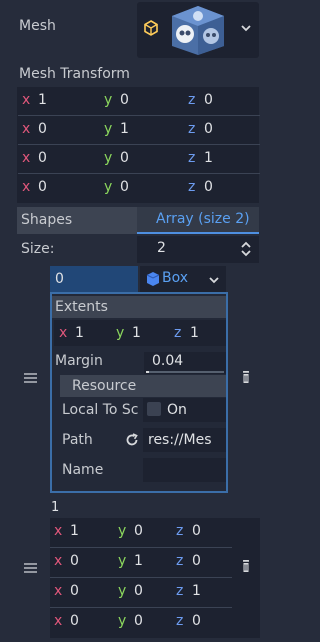  Describe the element at coordinates (38, 249) in the screenshot. I see `size-label: Size:` at that location.